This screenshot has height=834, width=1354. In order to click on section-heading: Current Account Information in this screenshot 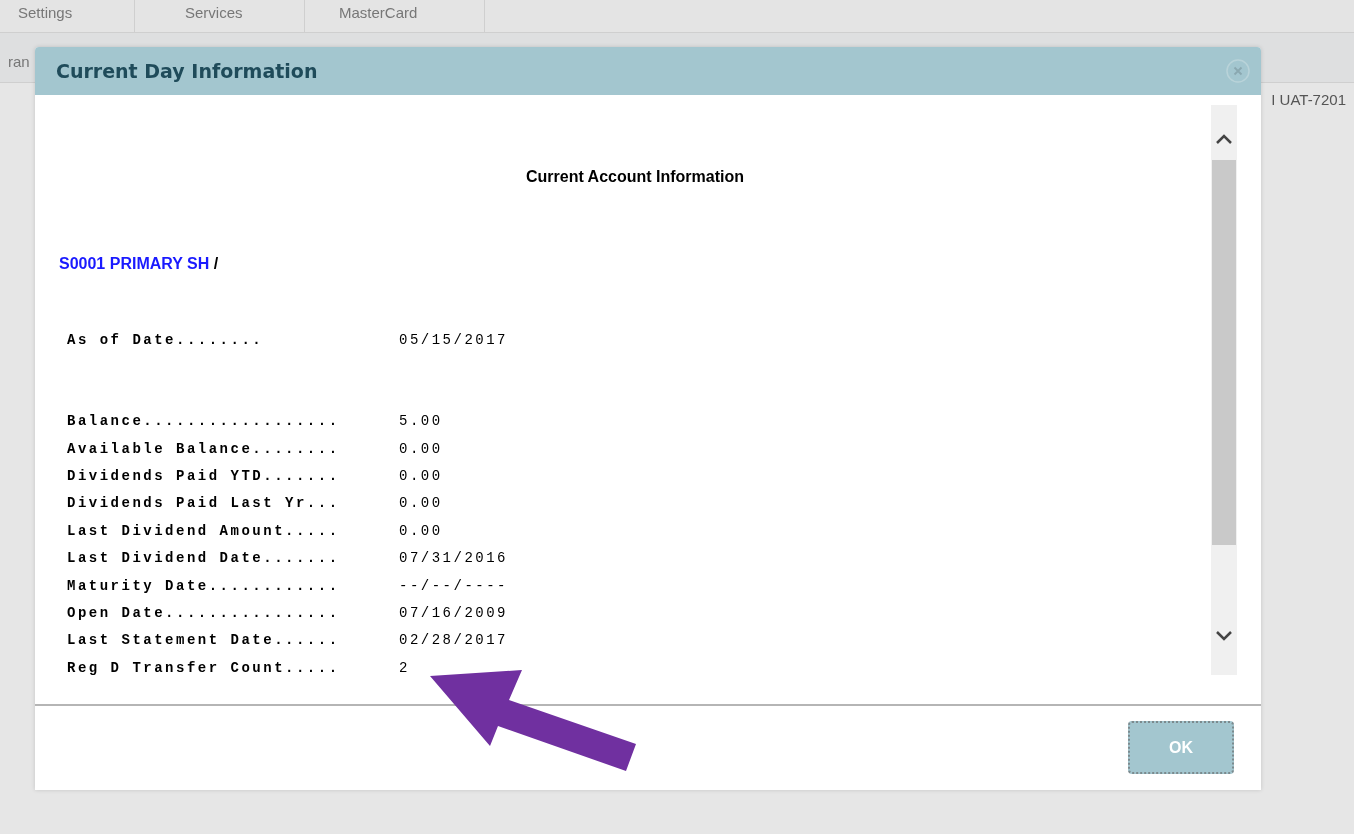, I will do `click(635, 177)`.